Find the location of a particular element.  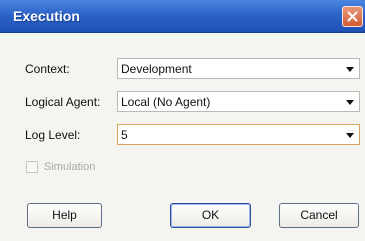

cancel-button: Cancel is located at coordinates (319, 215).